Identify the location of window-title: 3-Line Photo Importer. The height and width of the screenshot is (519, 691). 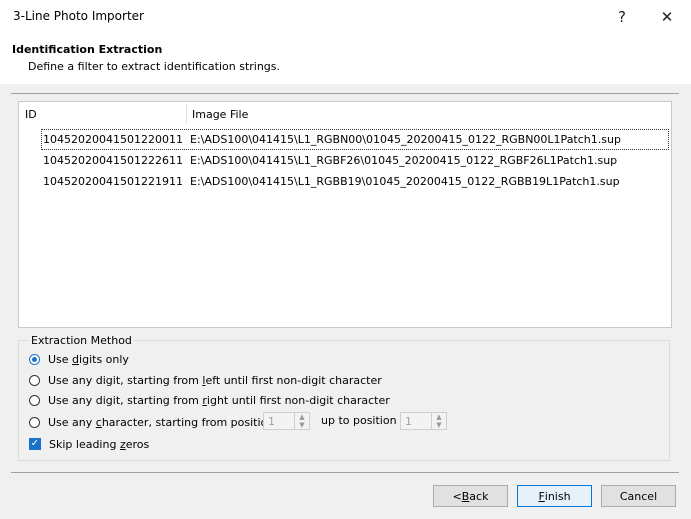
(78, 16).